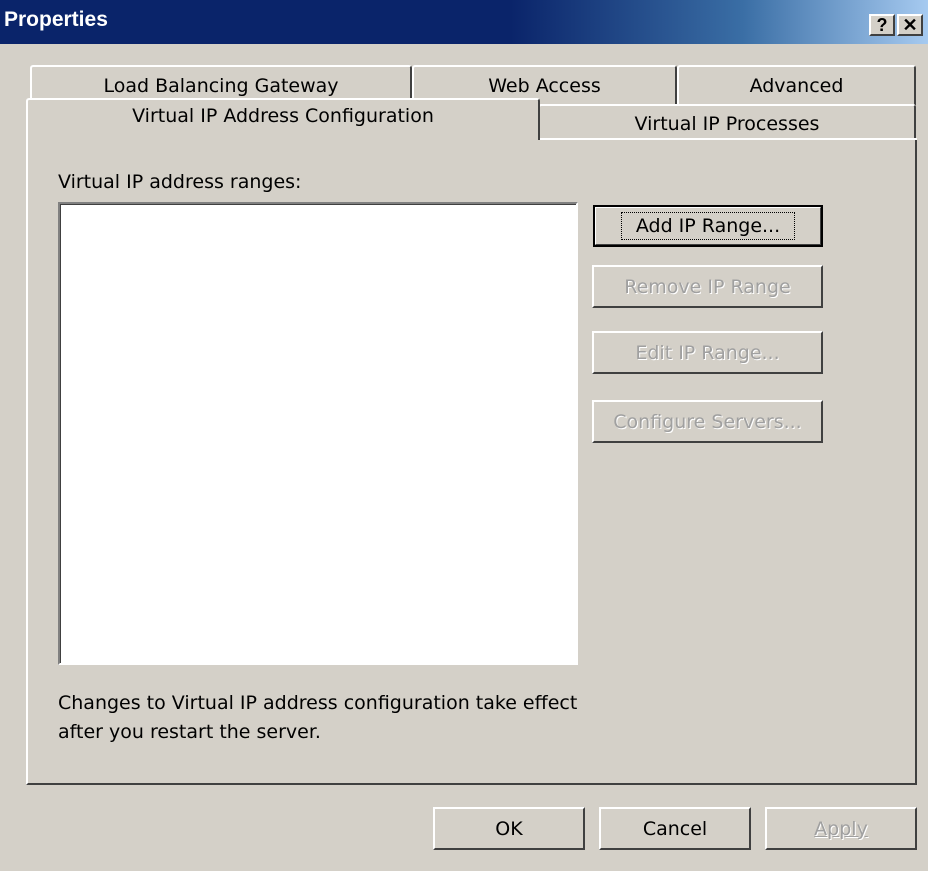  What do you see at coordinates (180, 182) in the screenshot?
I see `ranges-label: Virtual IP address ranges:` at bounding box center [180, 182].